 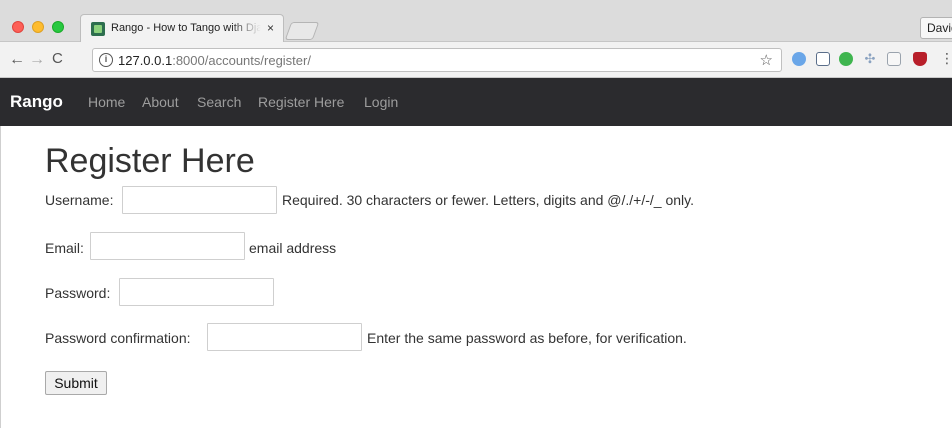 I want to click on rango-favicon-icon, so click(x=98, y=29).